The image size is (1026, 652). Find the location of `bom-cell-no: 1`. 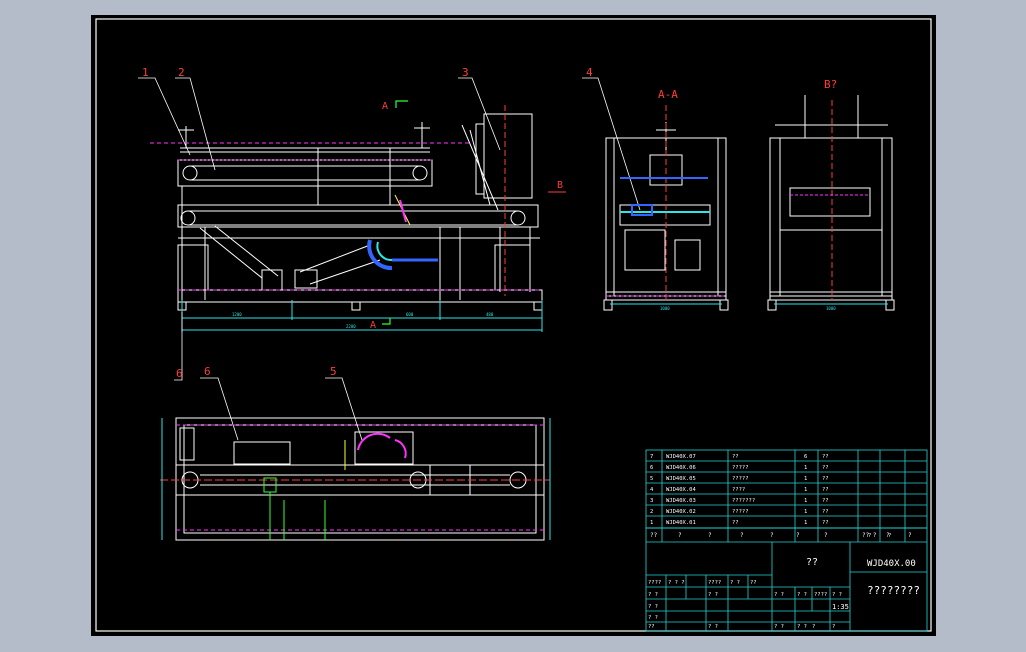

bom-cell-no: 1 is located at coordinates (651, 523).